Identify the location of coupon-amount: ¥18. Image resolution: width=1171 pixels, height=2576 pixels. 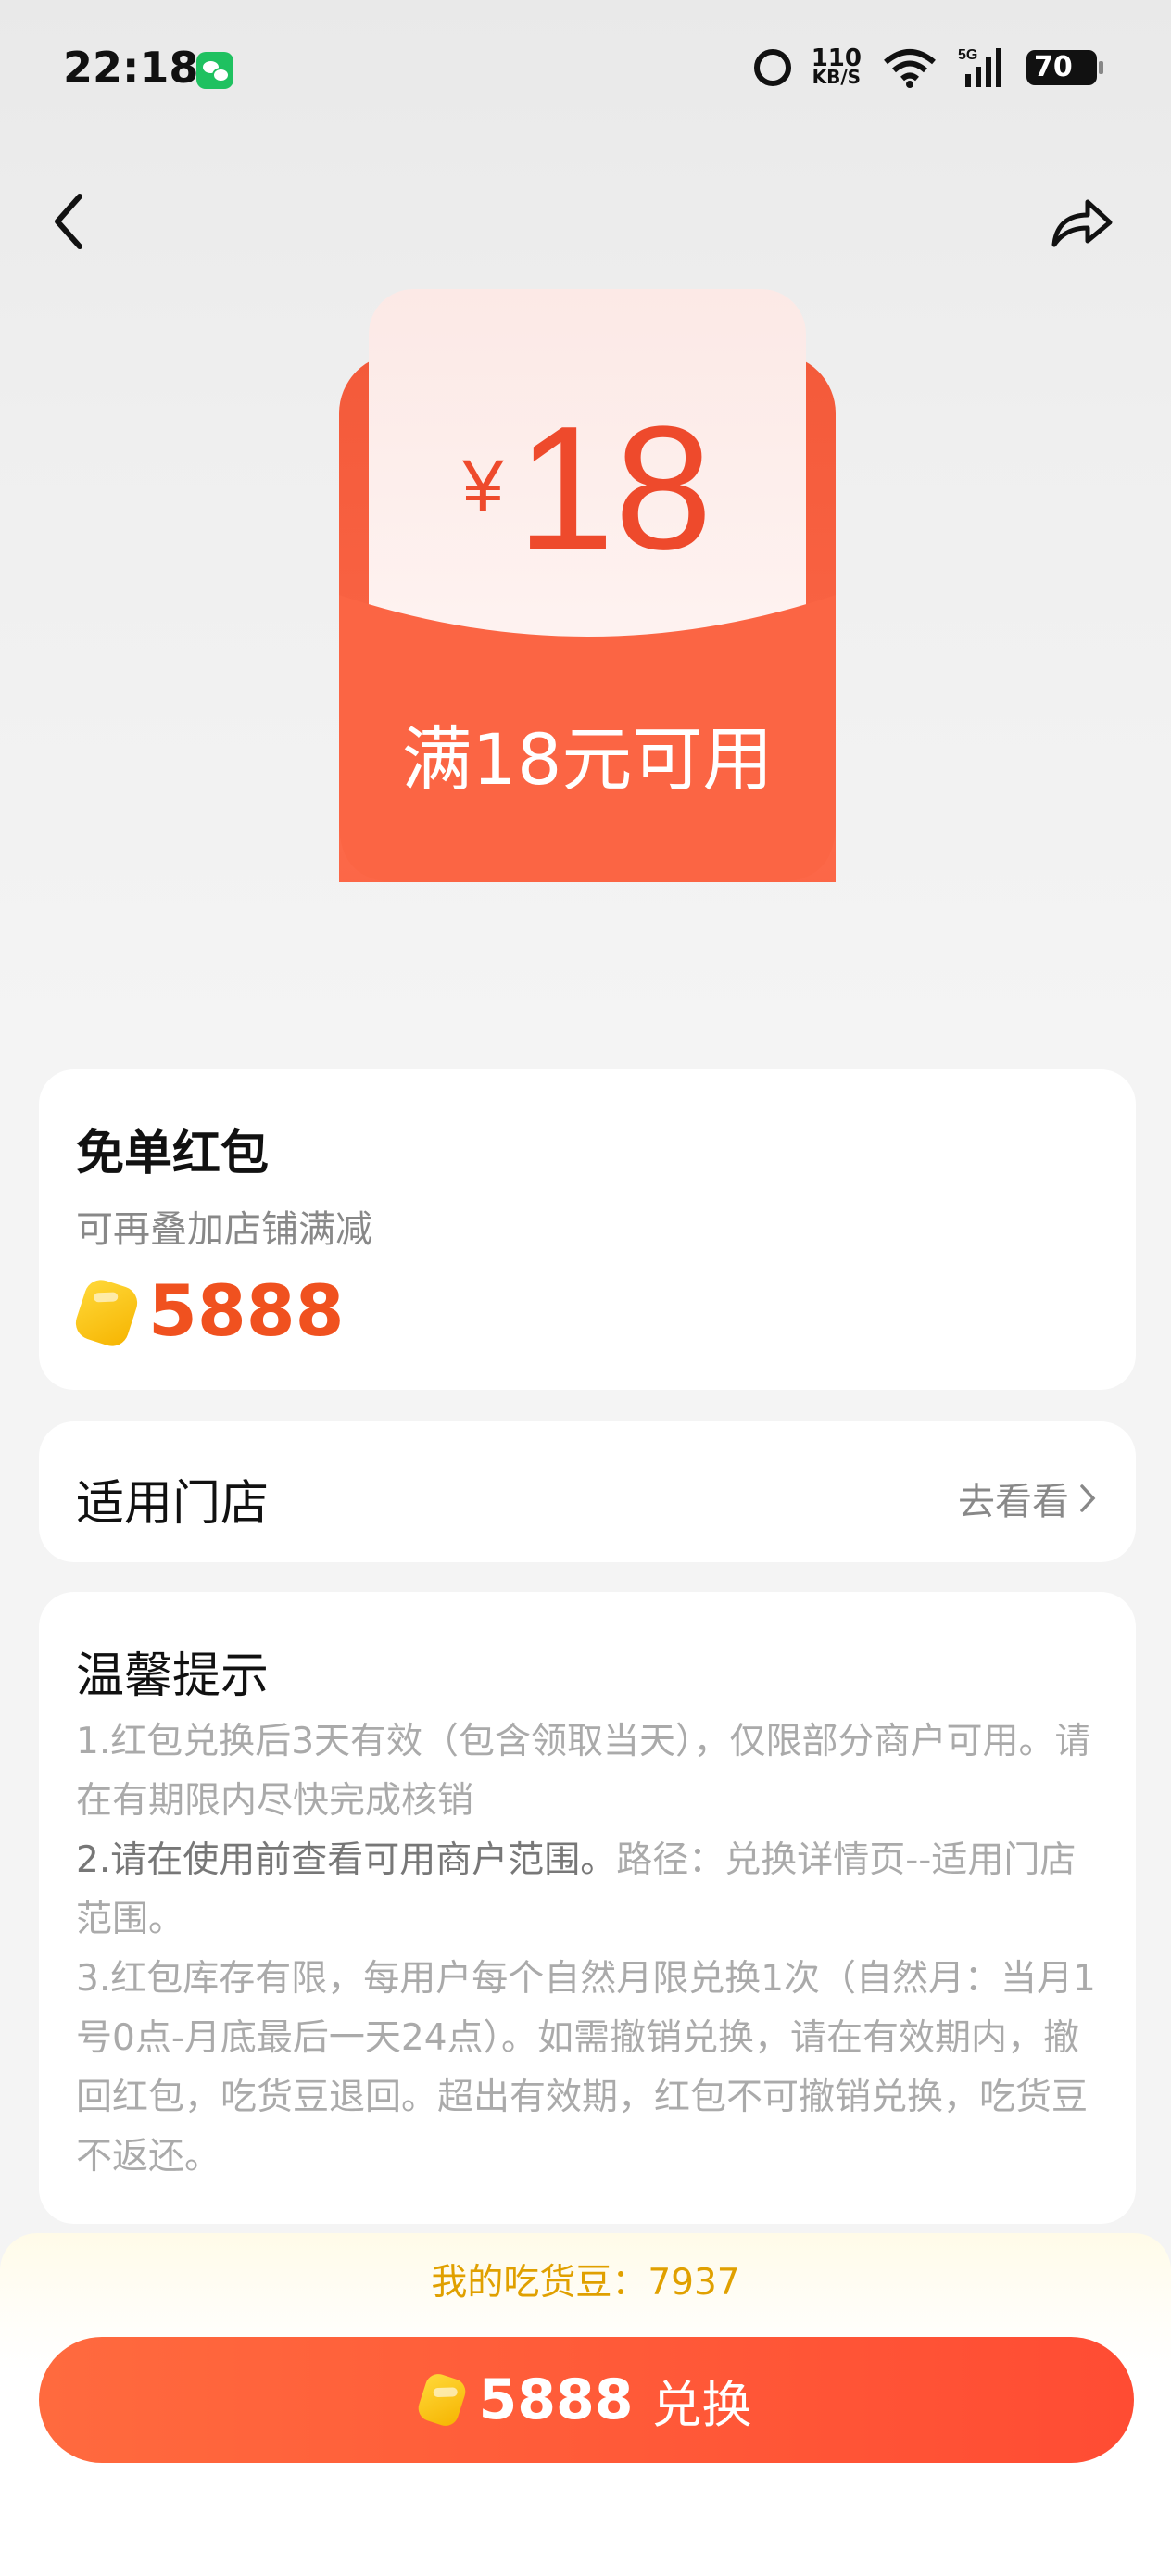
(588, 488).